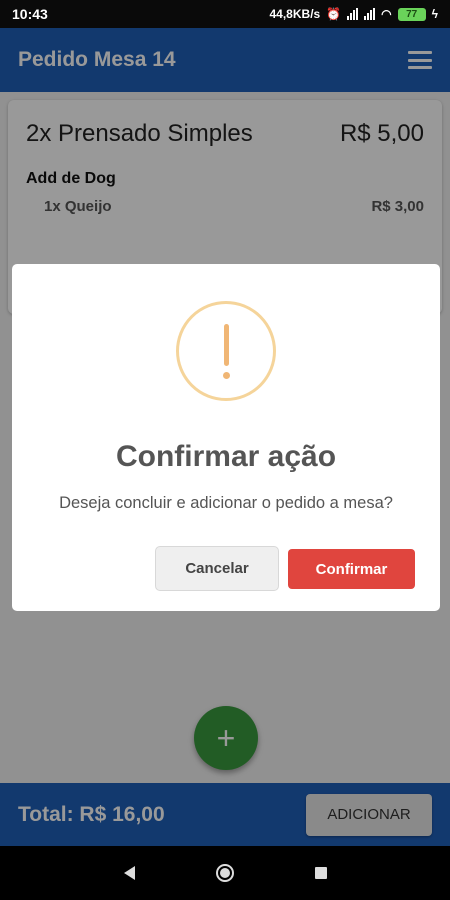 This screenshot has width=450, height=900. I want to click on cancel-button: Cancelar, so click(217, 568).